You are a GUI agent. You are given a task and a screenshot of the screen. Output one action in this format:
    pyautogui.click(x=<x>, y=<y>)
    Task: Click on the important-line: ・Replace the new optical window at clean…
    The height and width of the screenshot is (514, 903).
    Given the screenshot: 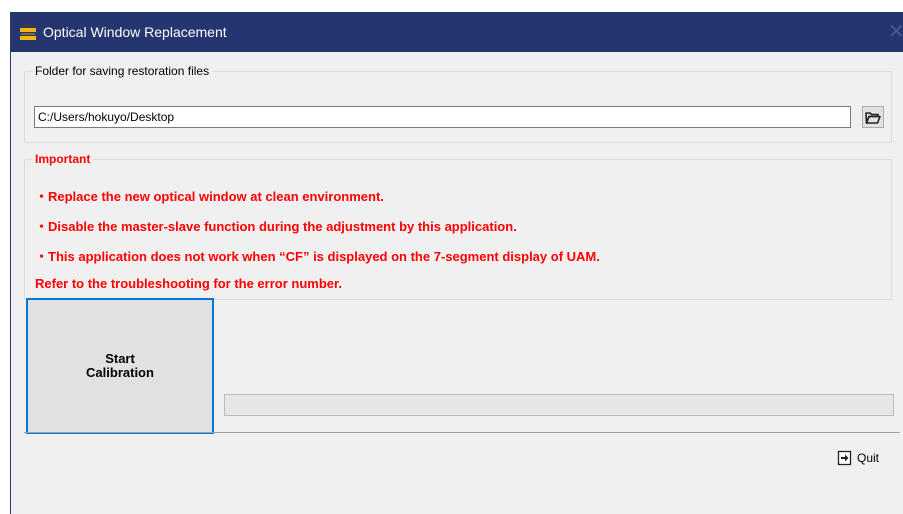 What is the action you would take?
    pyautogui.click(x=209, y=196)
    